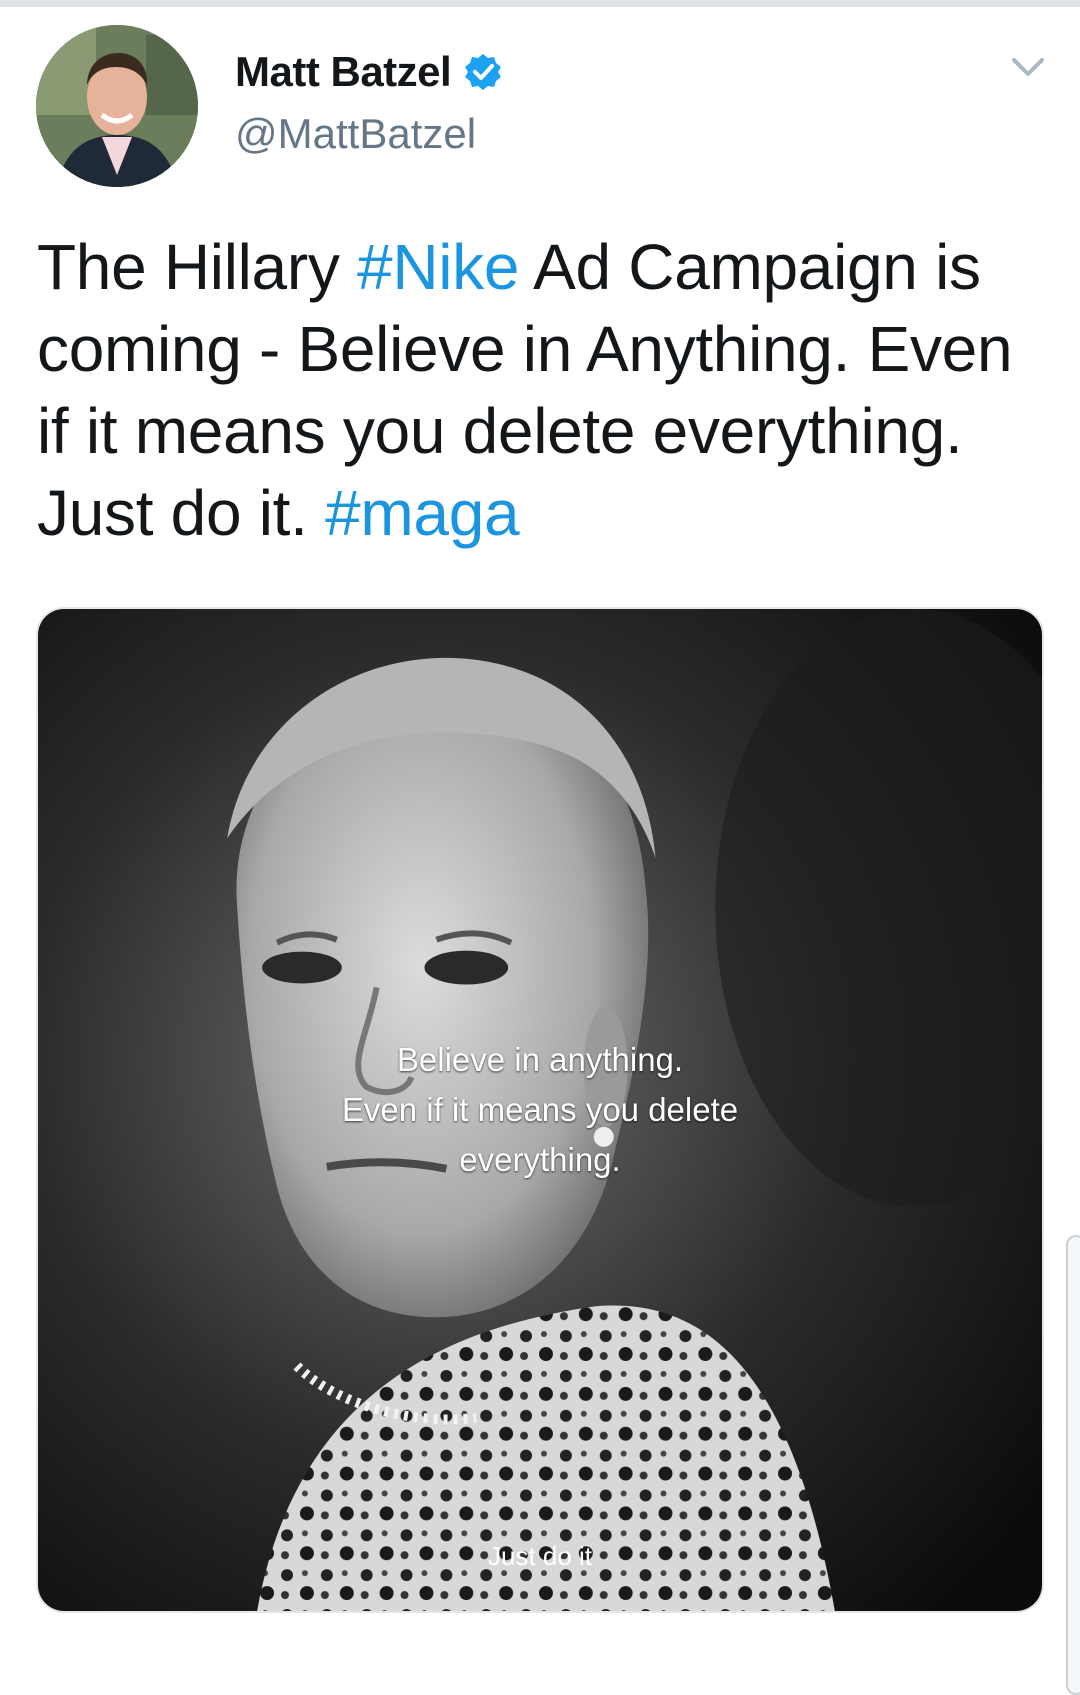 Image resolution: width=1080 pixels, height=1695 pixels. What do you see at coordinates (483, 72) in the screenshot?
I see `verified-badge-icon` at bounding box center [483, 72].